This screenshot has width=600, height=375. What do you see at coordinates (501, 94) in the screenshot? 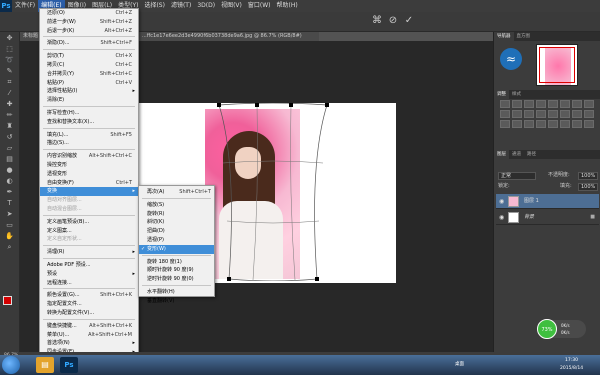
I see `tab-adjustments: 调整` at bounding box center [501, 94].